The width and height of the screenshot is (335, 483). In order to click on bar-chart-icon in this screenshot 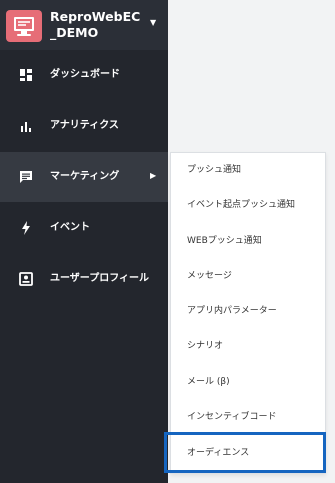, I will do `click(26, 126)`.